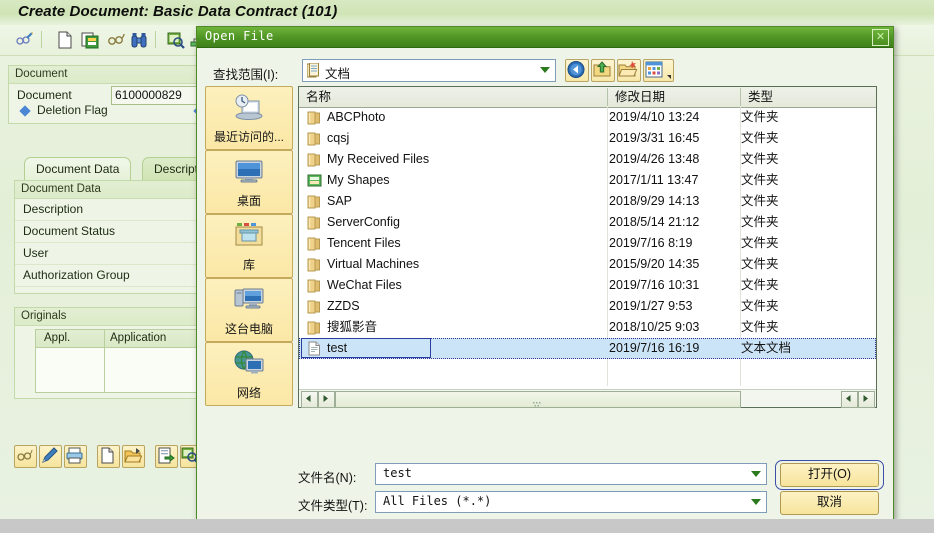  What do you see at coordinates (538, 399) in the screenshot?
I see `scrollbar-thumb` at bounding box center [538, 399].